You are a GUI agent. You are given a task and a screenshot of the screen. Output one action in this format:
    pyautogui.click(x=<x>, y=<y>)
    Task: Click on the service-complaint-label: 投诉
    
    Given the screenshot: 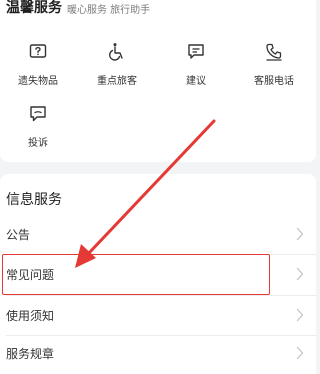 What is the action you would take?
    pyautogui.click(x=38, y=143)
    